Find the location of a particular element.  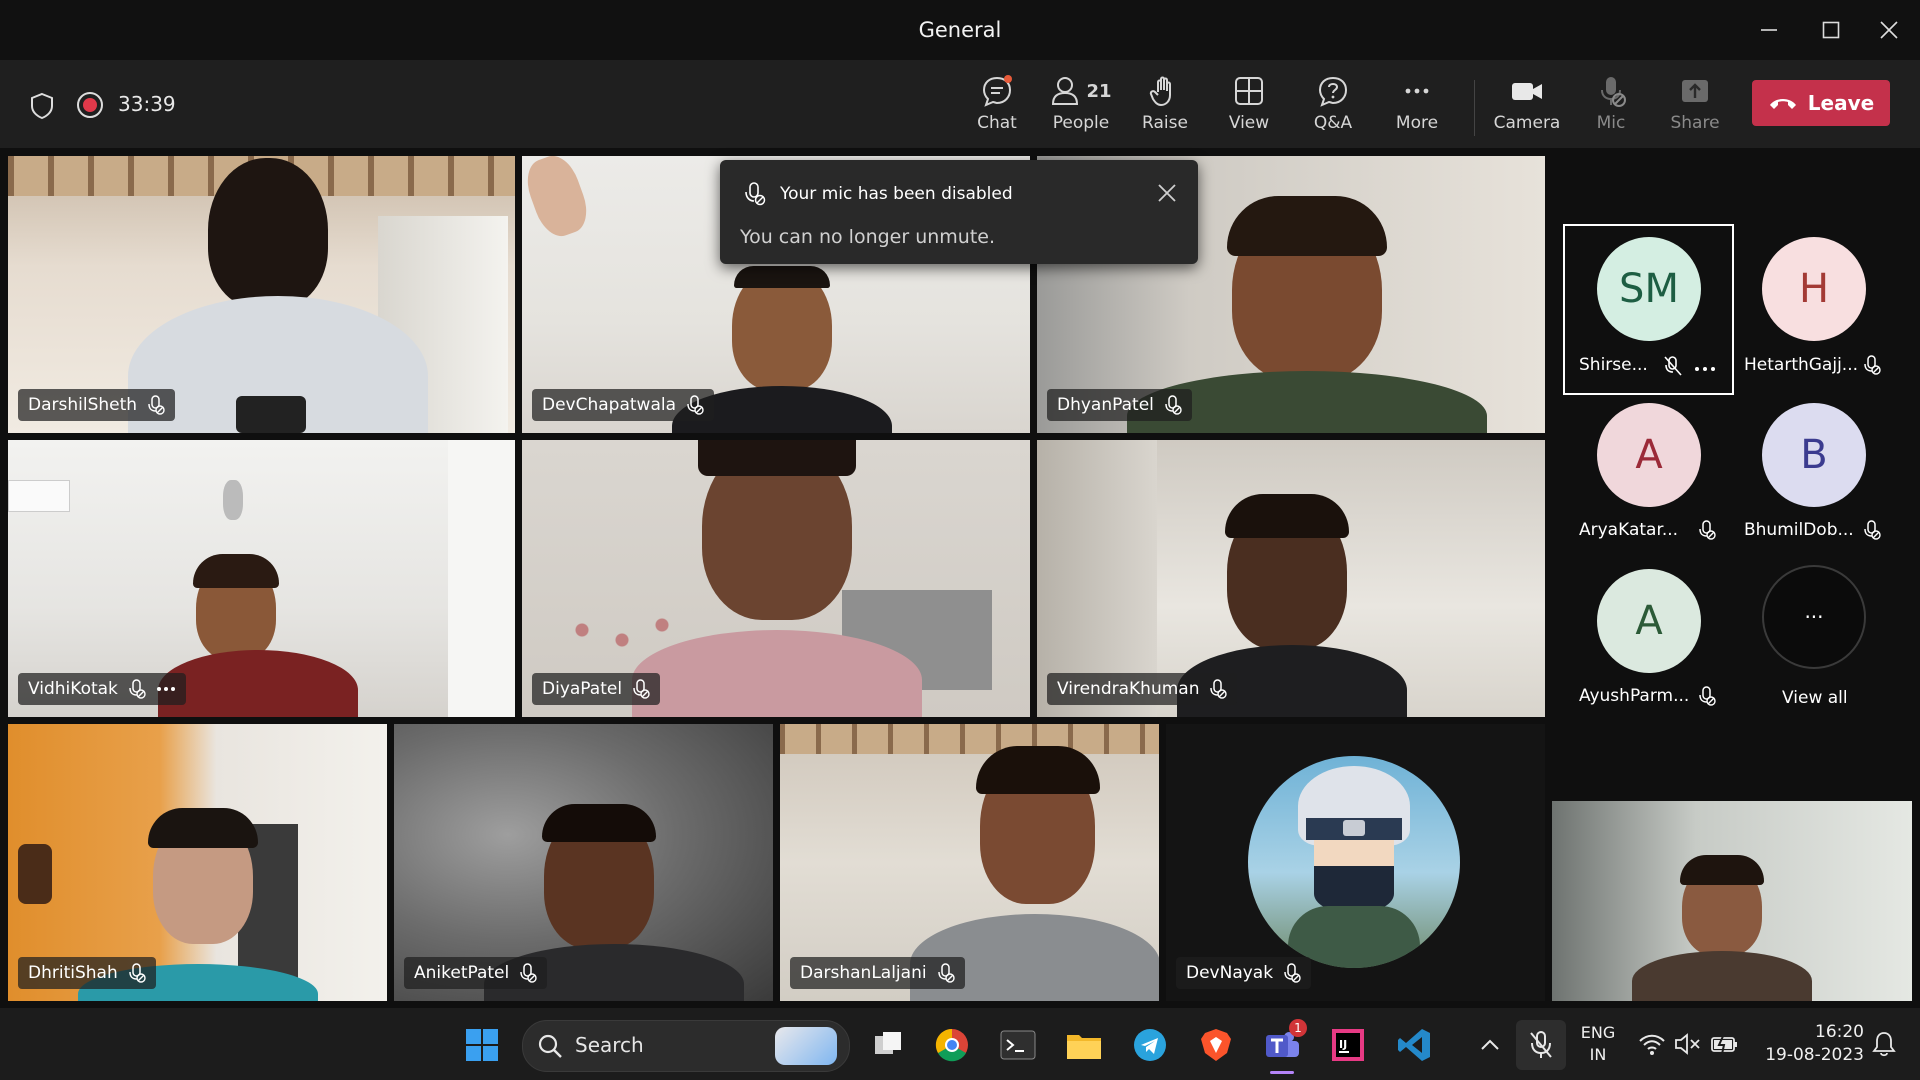

terminal-icon is located at coordinates (1018, 1045).